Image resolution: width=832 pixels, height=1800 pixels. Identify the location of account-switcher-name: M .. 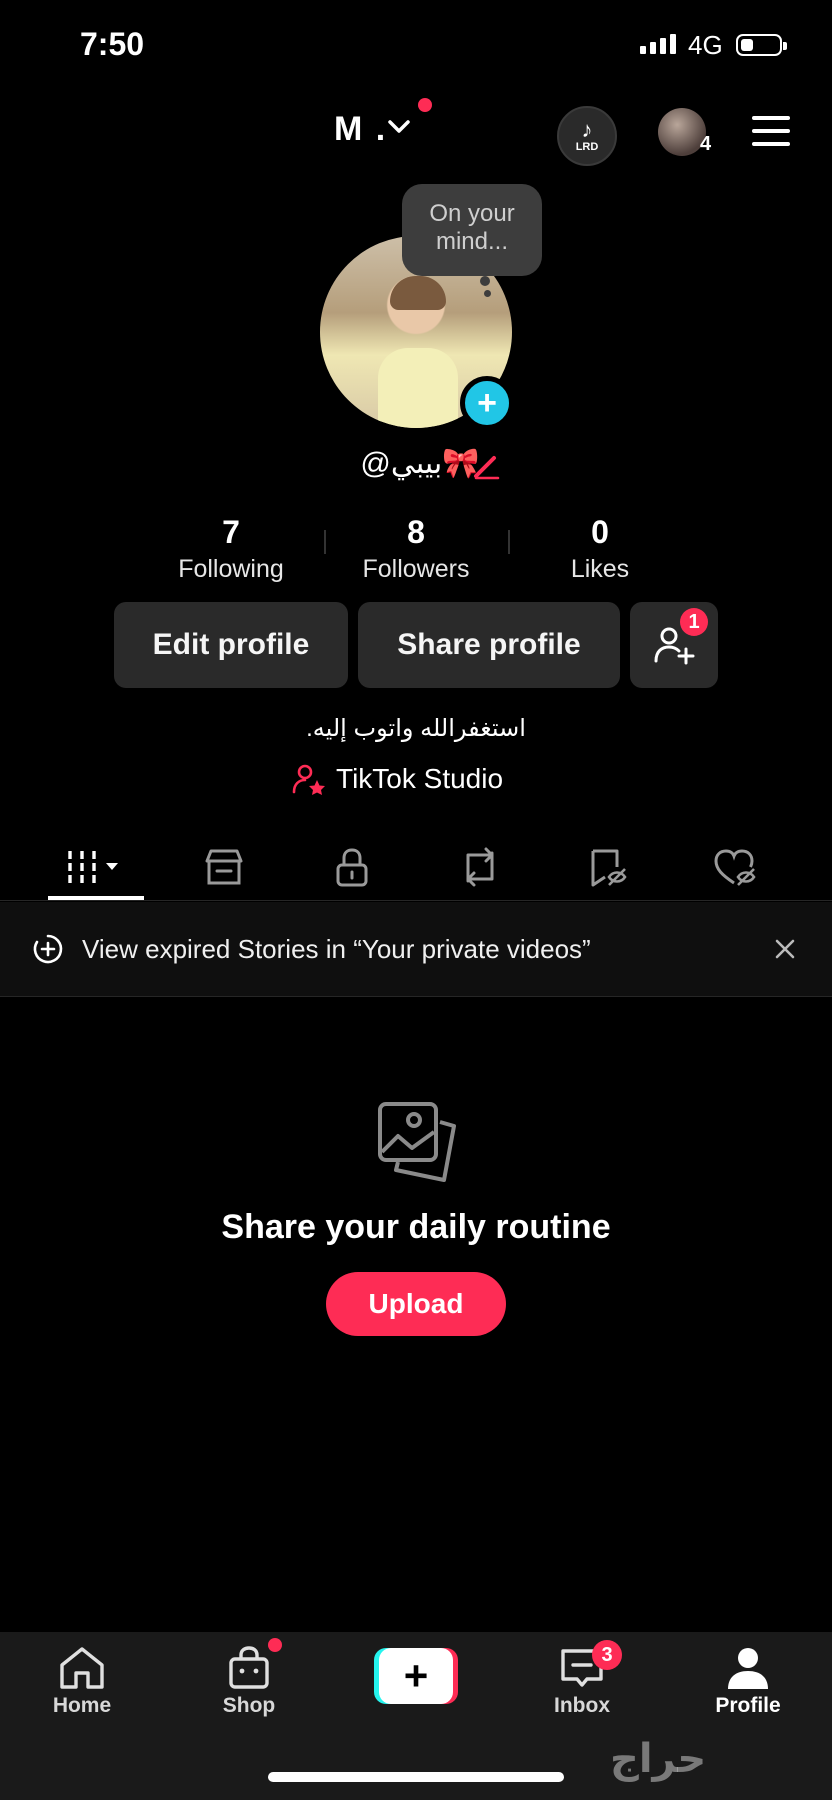
(360, 129).